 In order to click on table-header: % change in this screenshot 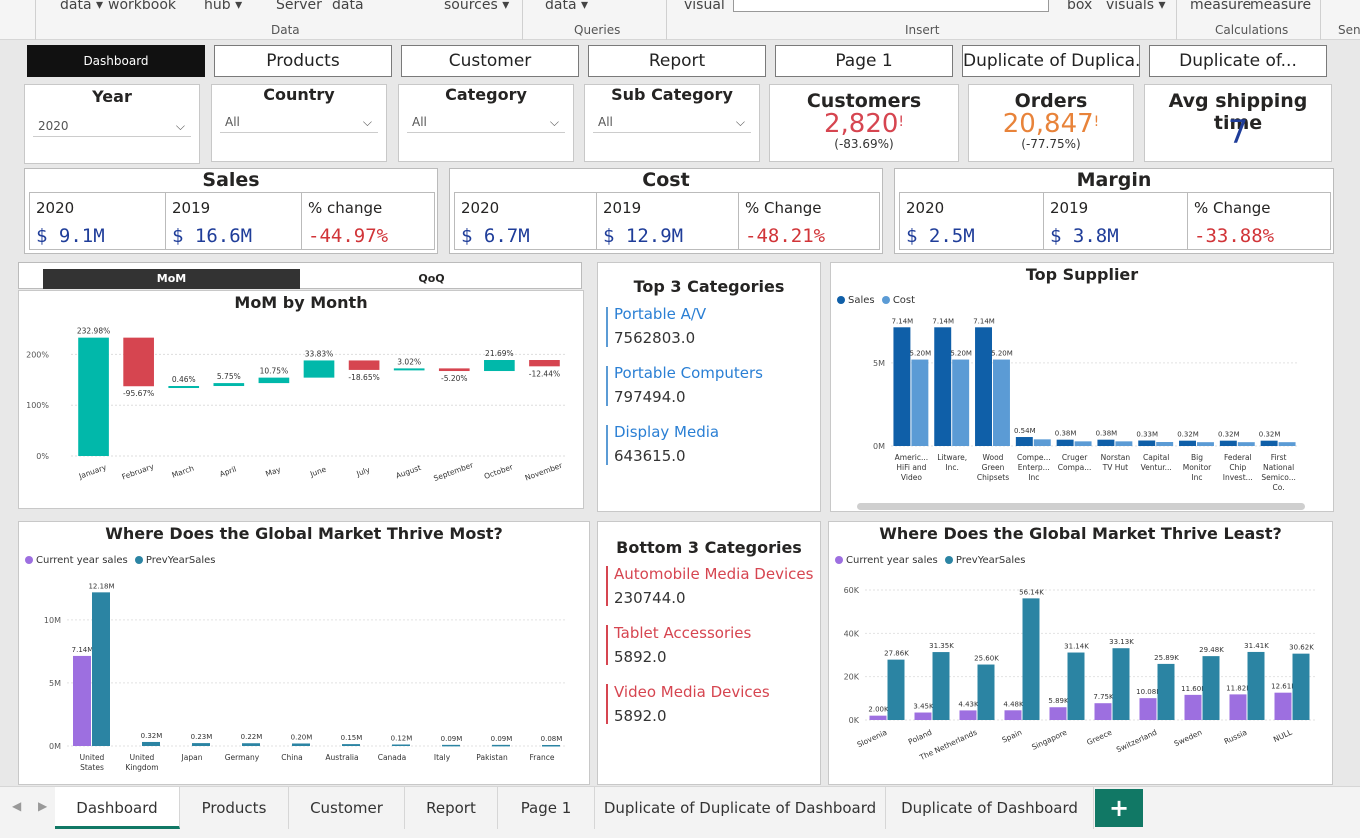, I will do `click(345, 208)`.